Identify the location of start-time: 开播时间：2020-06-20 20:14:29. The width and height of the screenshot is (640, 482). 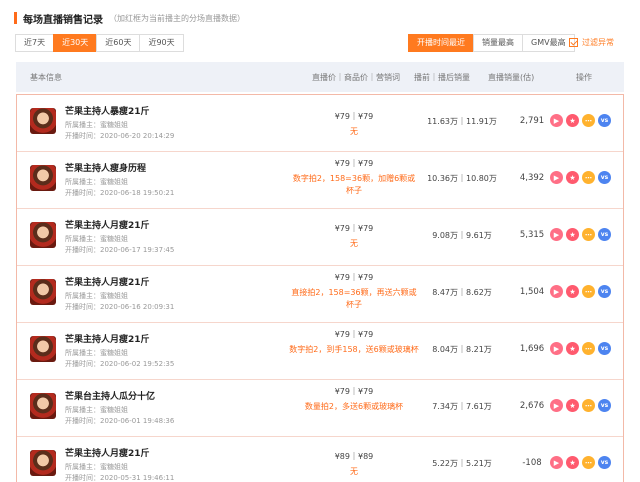
(120, 136).